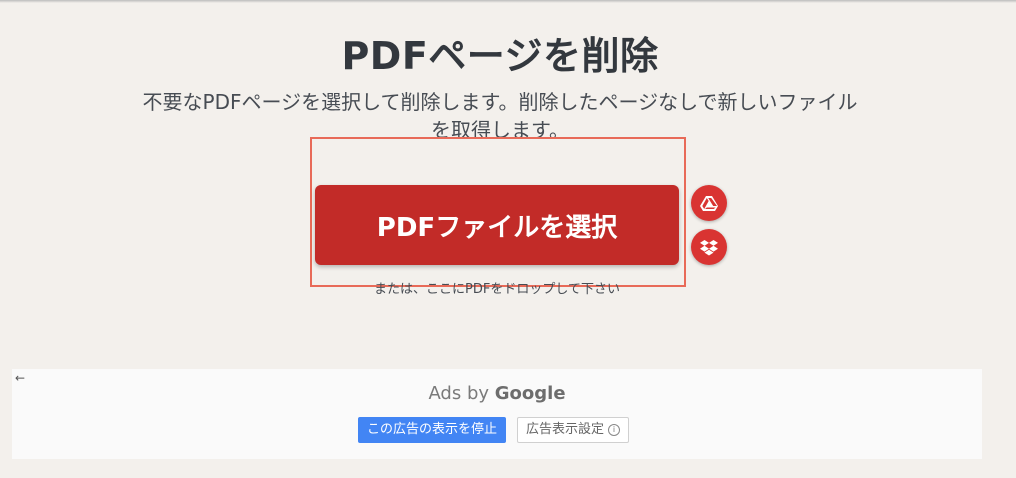  Describe the element at coordinates (461, 393) in the screenshot. I see `ads-by-text: Ads by` at that location.